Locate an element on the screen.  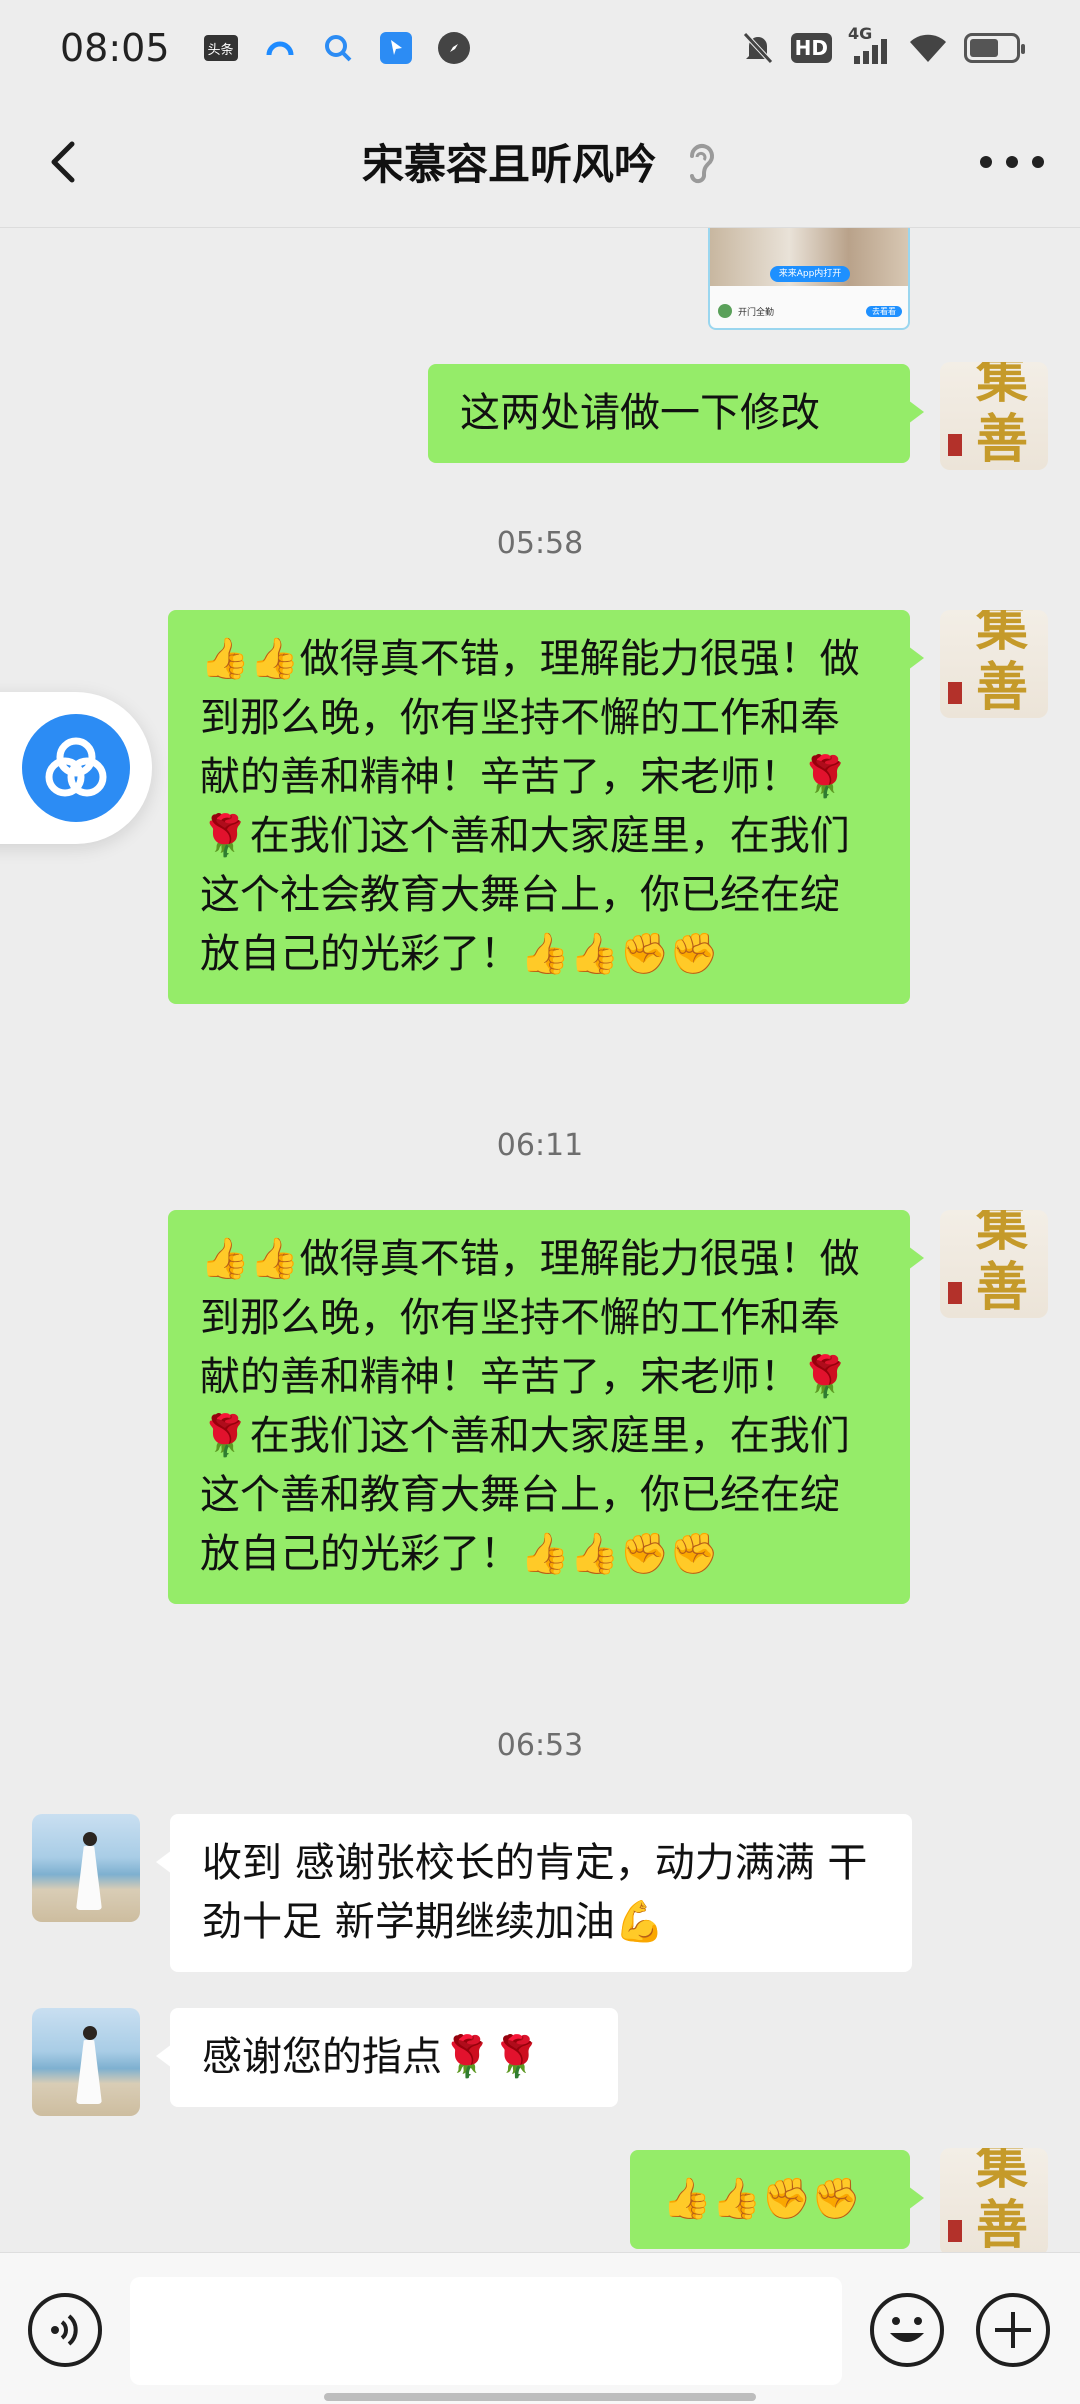
message-bubble-sent: 这两处请做一下修改 is located at coordinates (676, 413).